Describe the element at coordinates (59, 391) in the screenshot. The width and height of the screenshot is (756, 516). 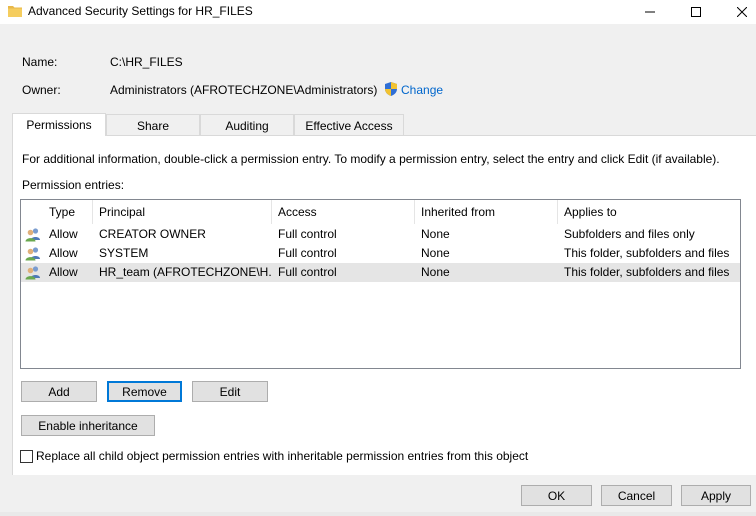
I see `add-button: Add` at that location.